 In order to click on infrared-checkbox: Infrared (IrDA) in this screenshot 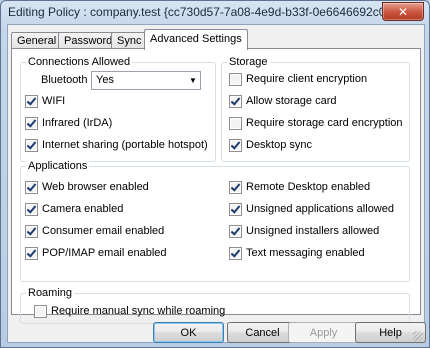, I will do `click(68, 123)`.